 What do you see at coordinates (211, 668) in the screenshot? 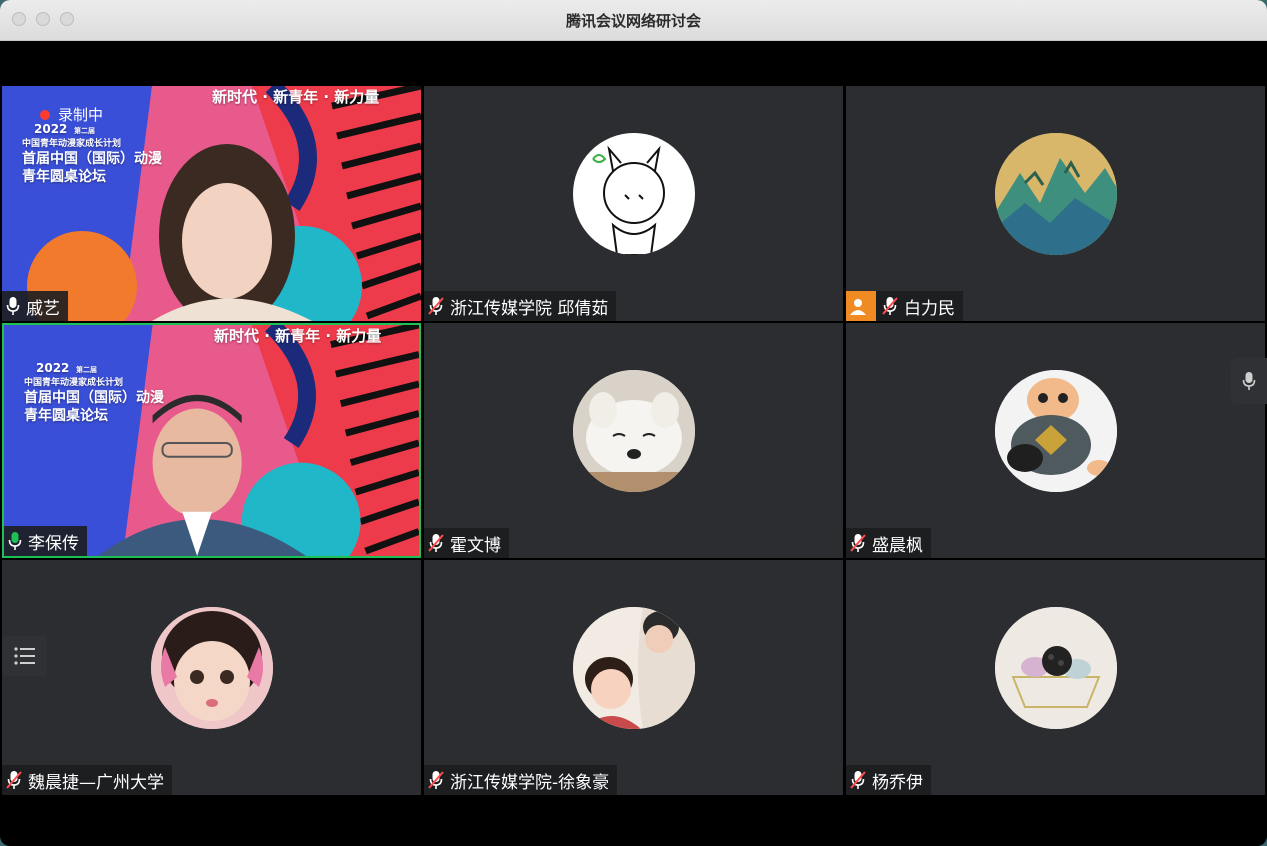
I see `child-photo-avatar` at bounding box center [211, 668].